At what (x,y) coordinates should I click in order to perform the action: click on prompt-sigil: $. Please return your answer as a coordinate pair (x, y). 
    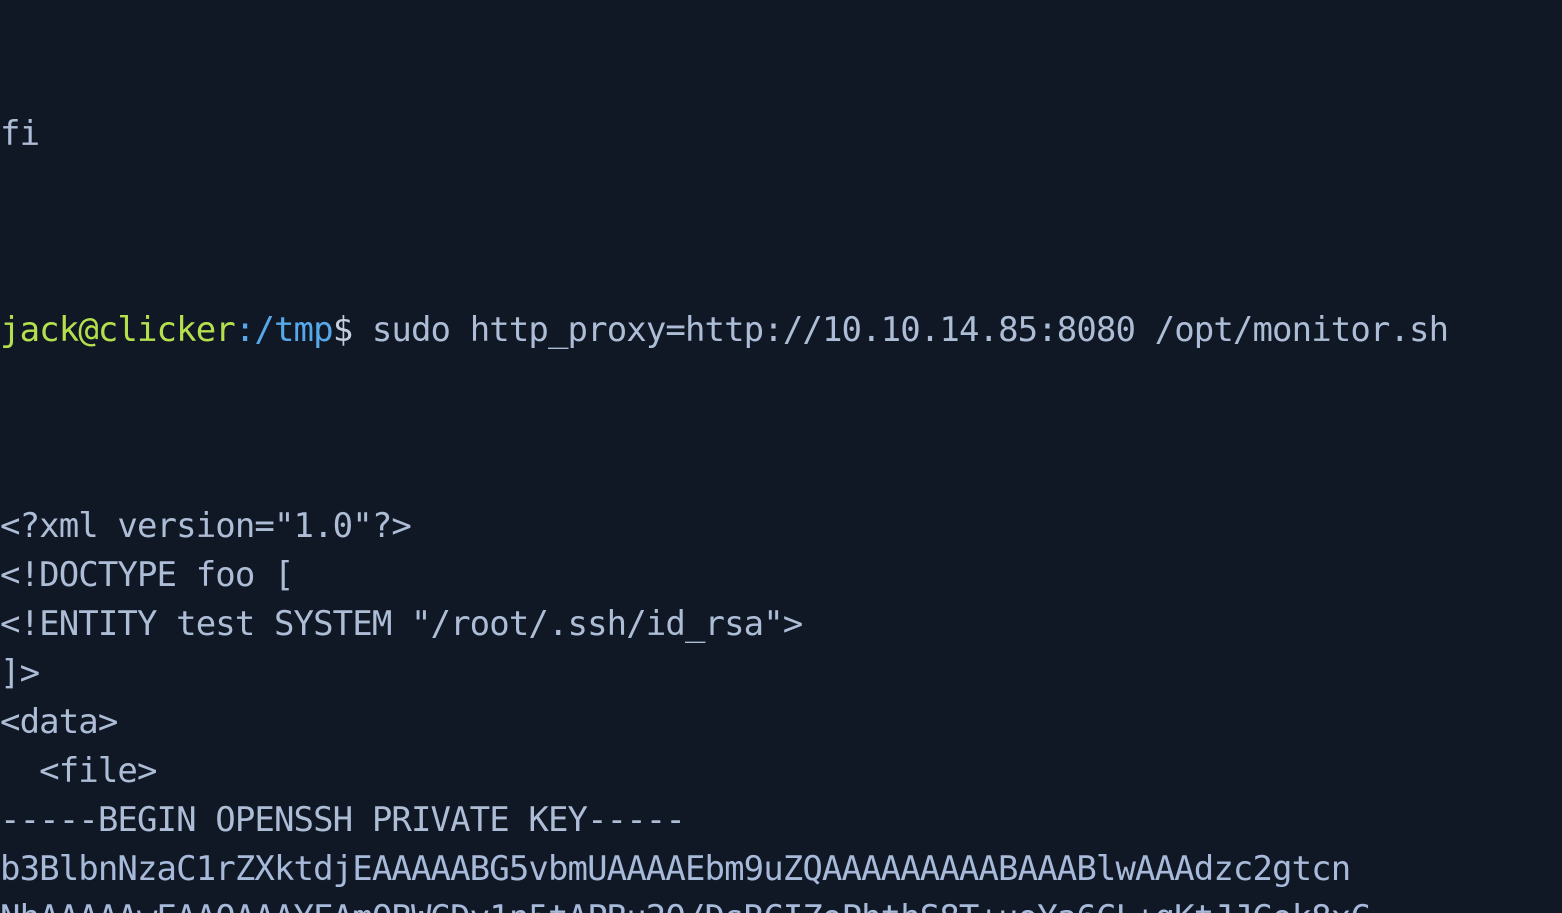
    Looking at the image, I should click on (342, 330).